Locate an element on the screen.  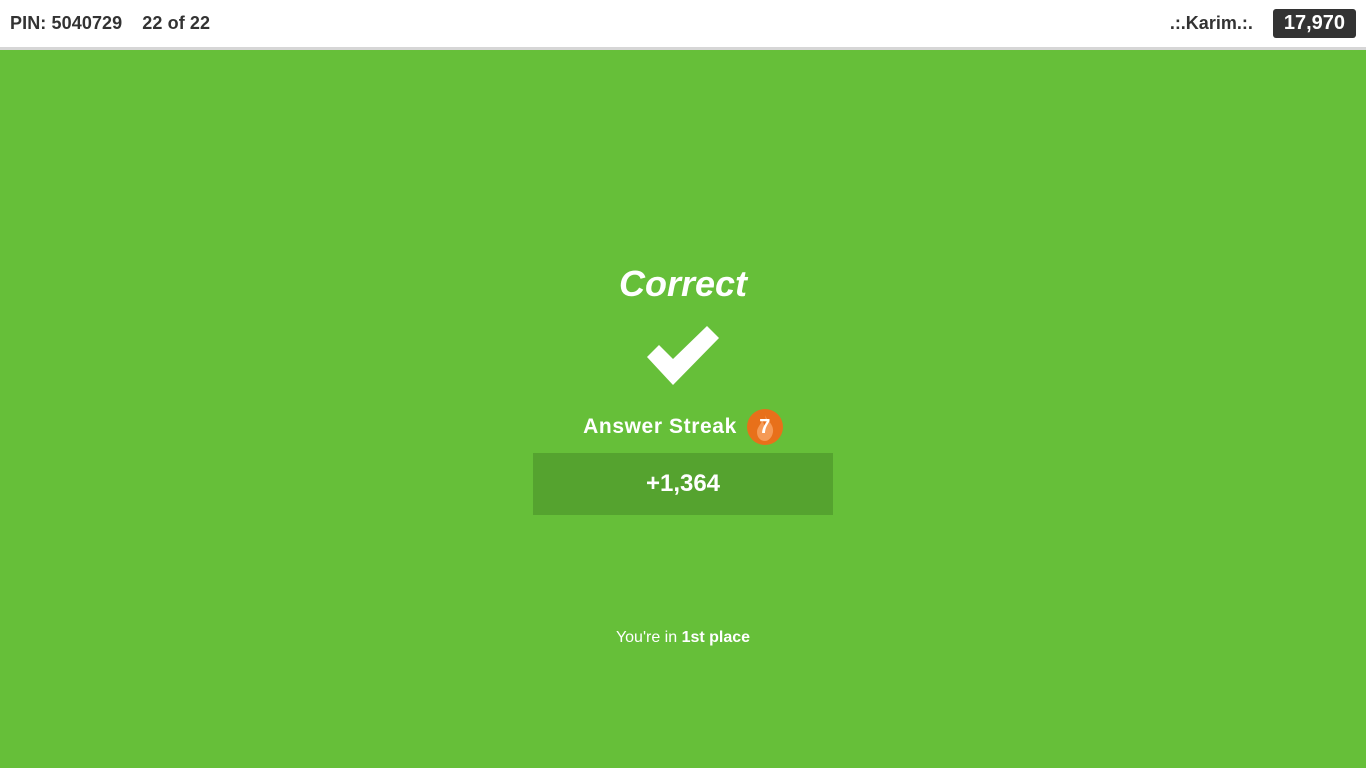
points-gained: +1,364 is located at coordinates (683, 484).